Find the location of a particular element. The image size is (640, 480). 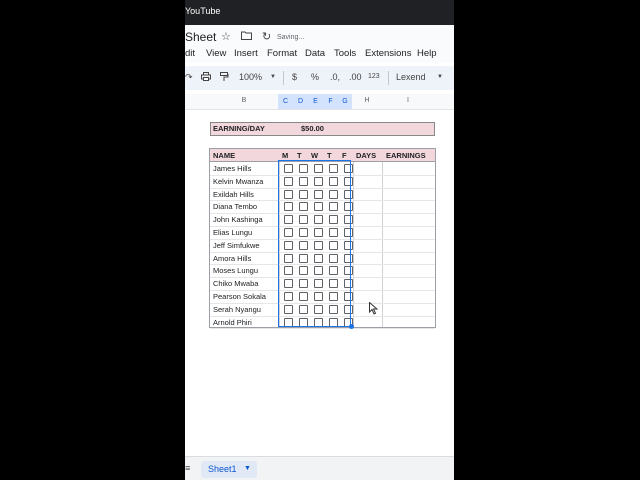

youtube-bar: YouTube is located at coordinates (319, 12).